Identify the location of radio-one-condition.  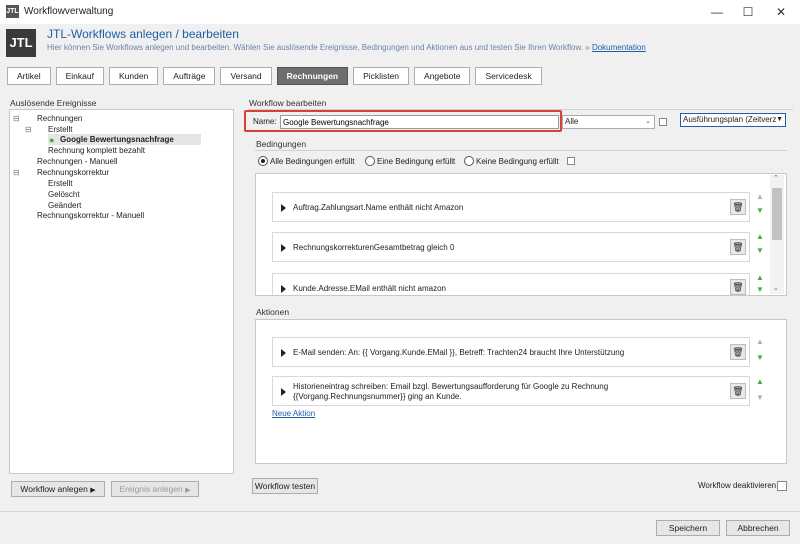
(370, 161).